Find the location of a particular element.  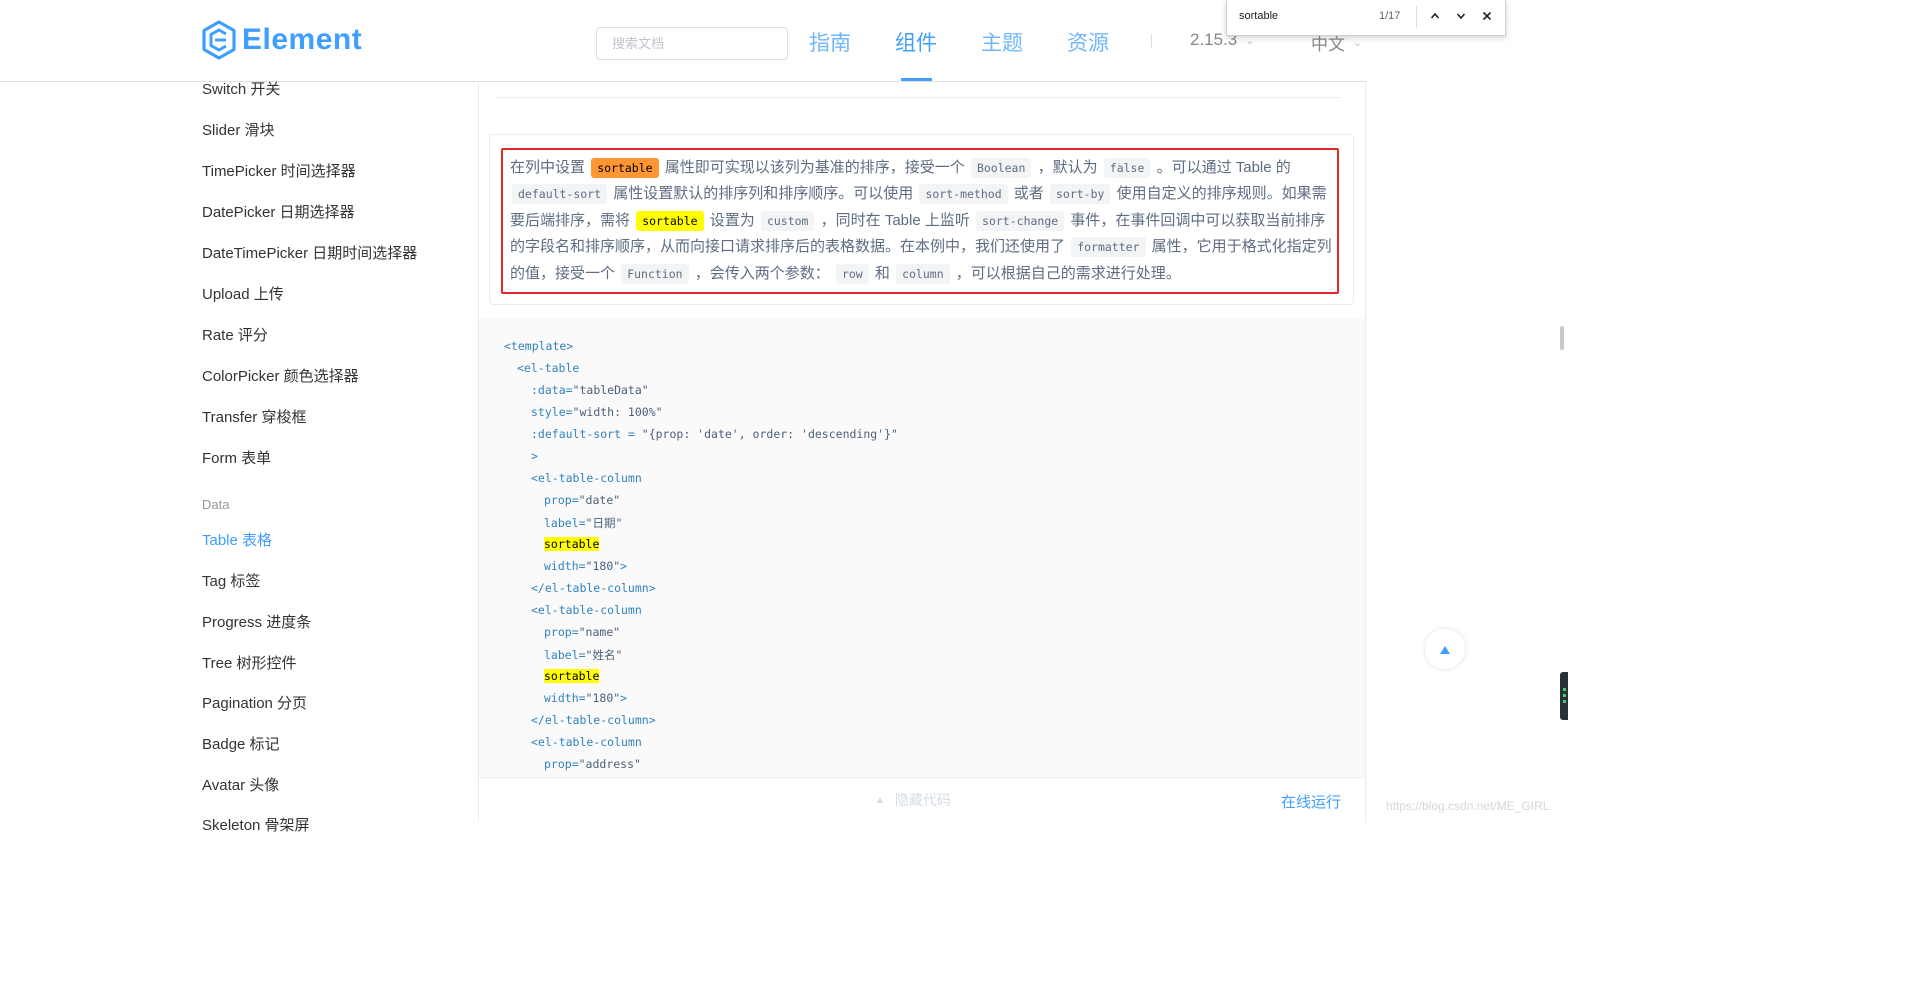

hide-code-label: 隐藏代码 is located at coordinates (922, 800).